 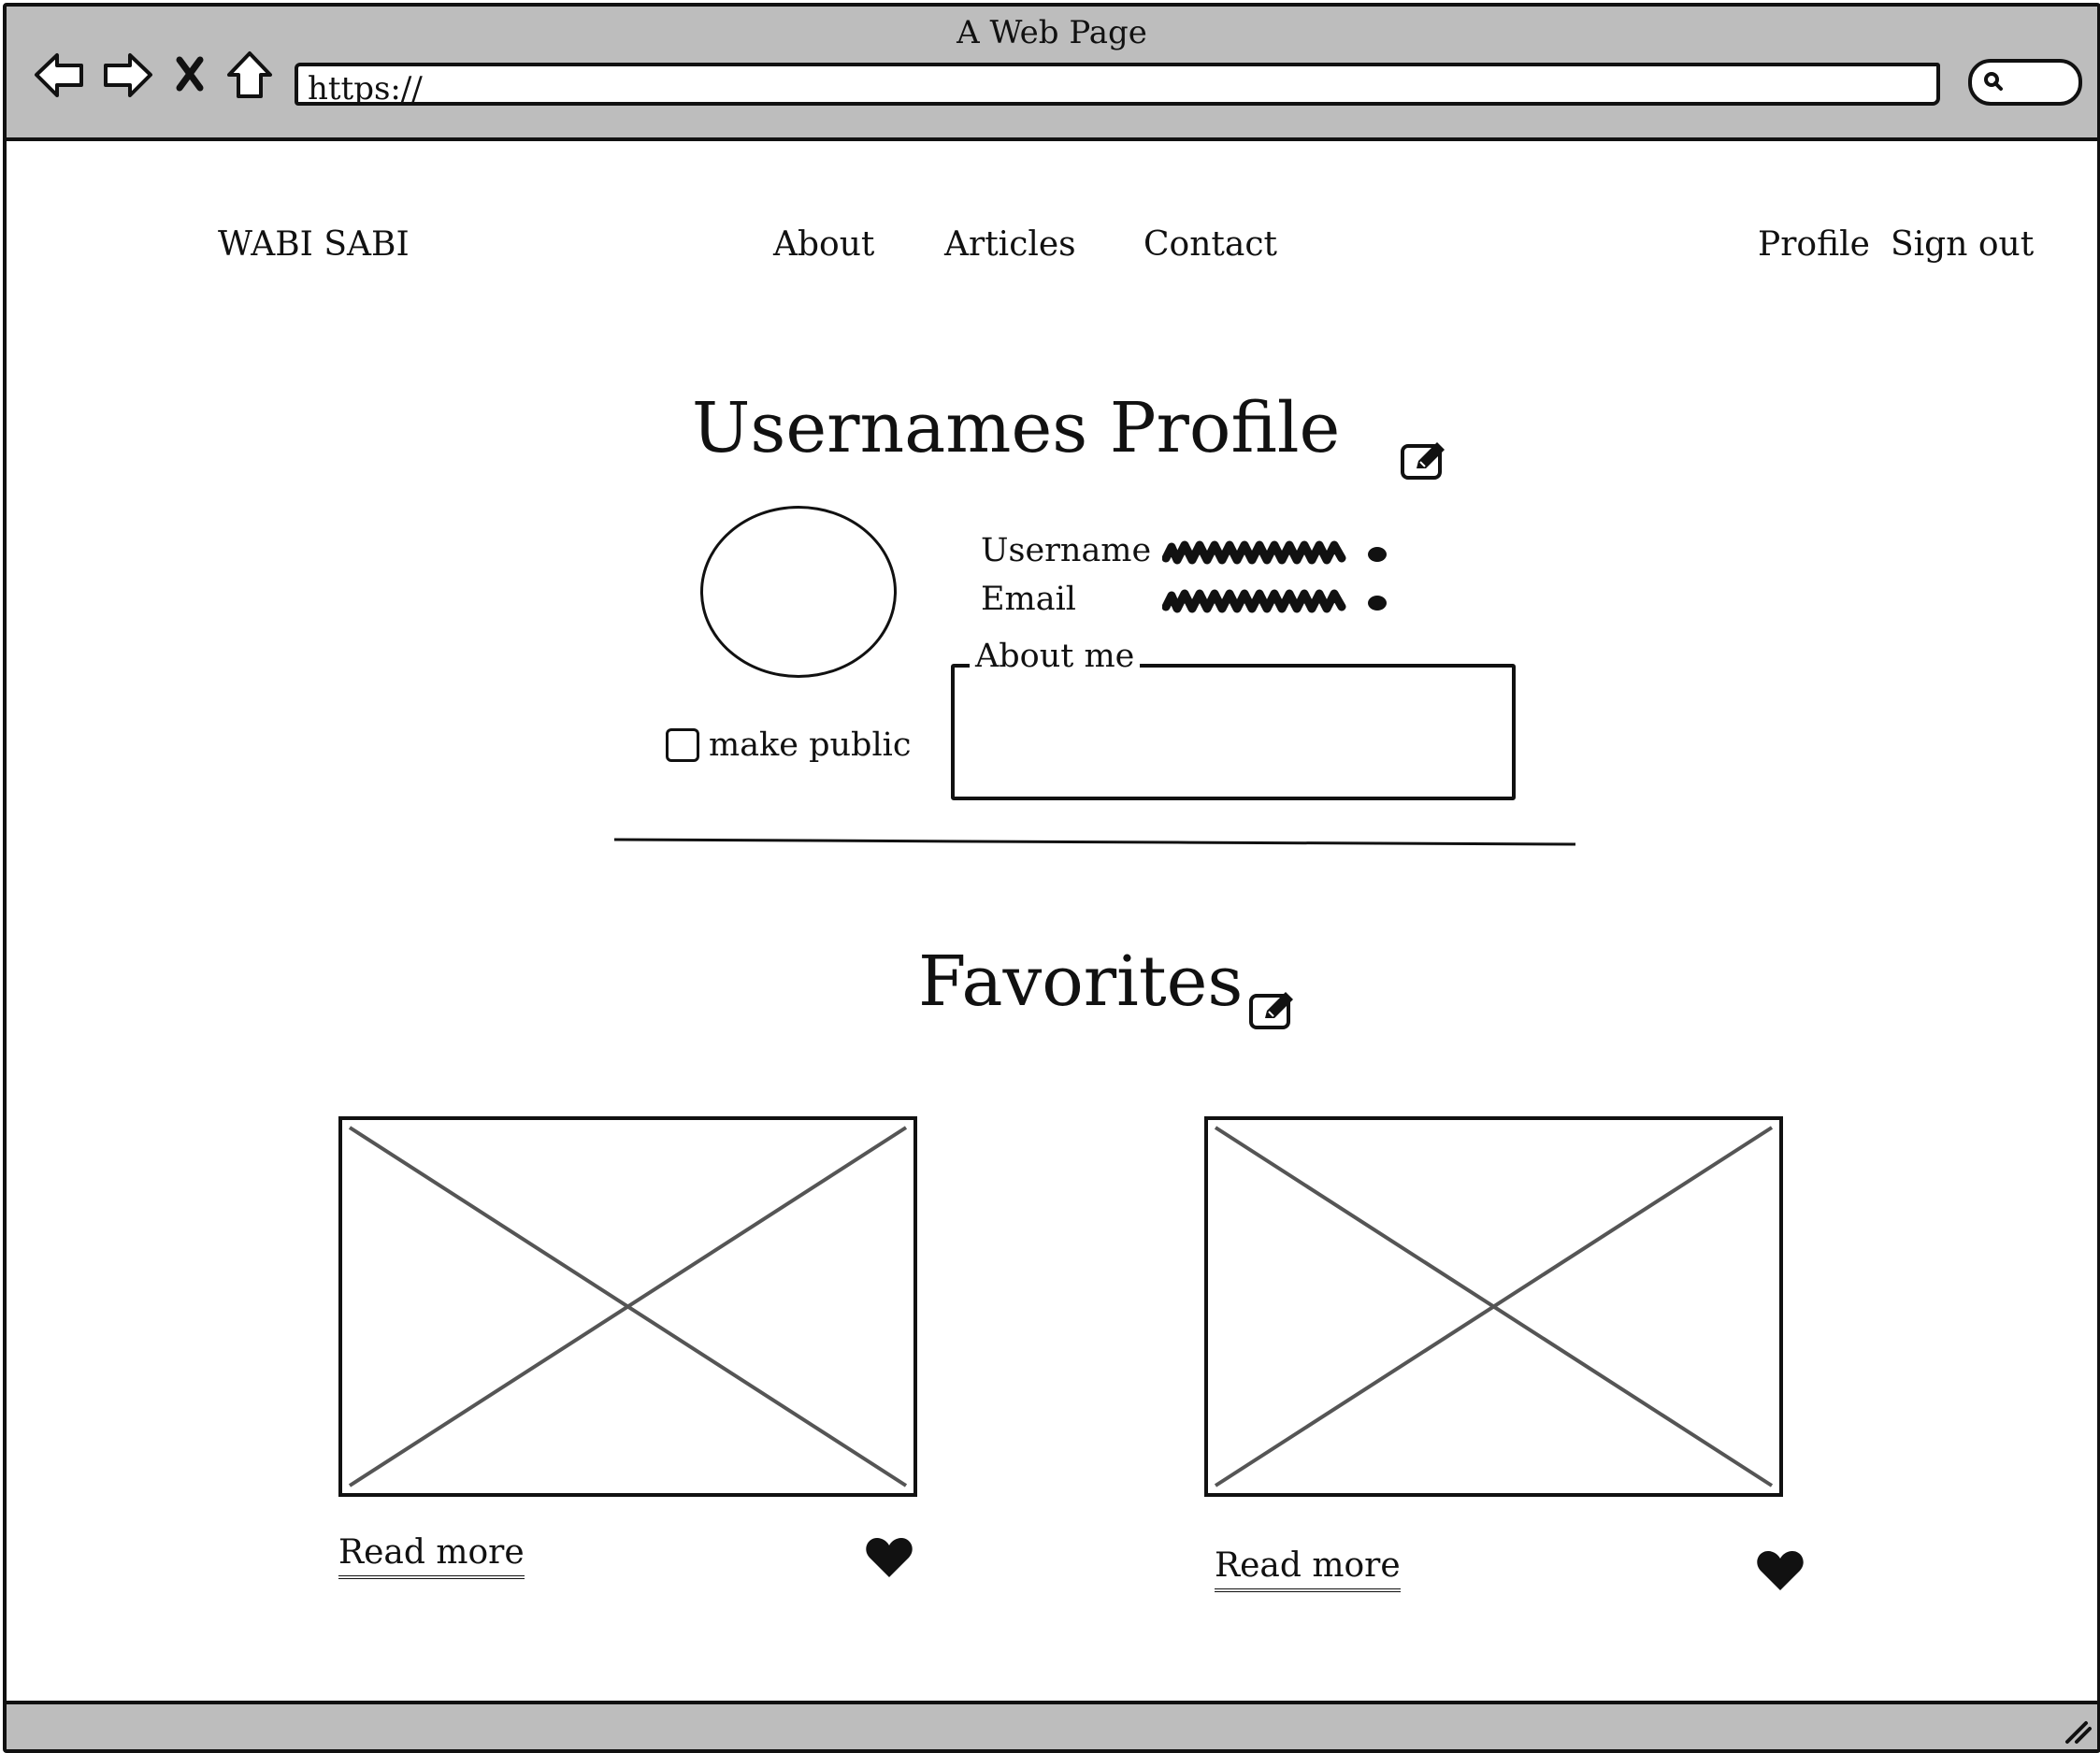 I want to click on browser-search-box, so click(x=2025, y=82).